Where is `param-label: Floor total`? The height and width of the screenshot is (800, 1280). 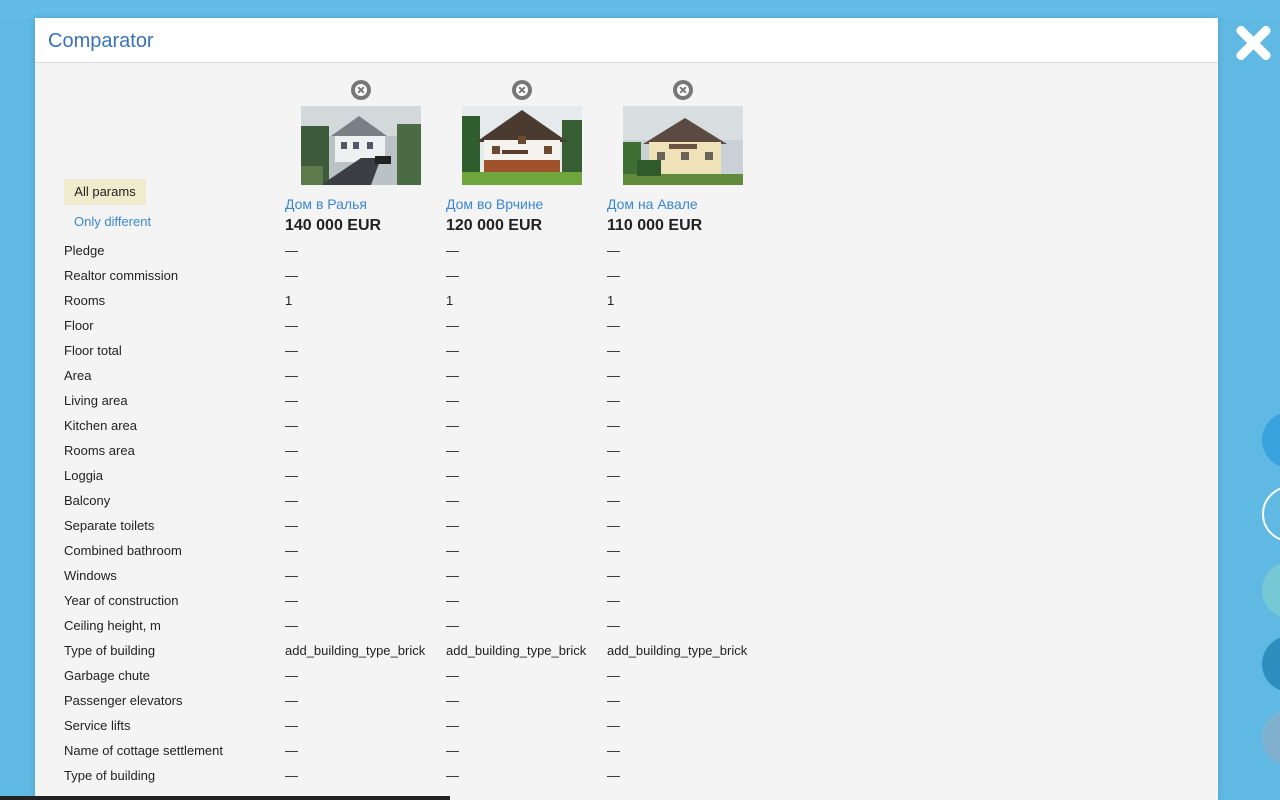
param-label: Floor total is located at coordinates (93, 350).